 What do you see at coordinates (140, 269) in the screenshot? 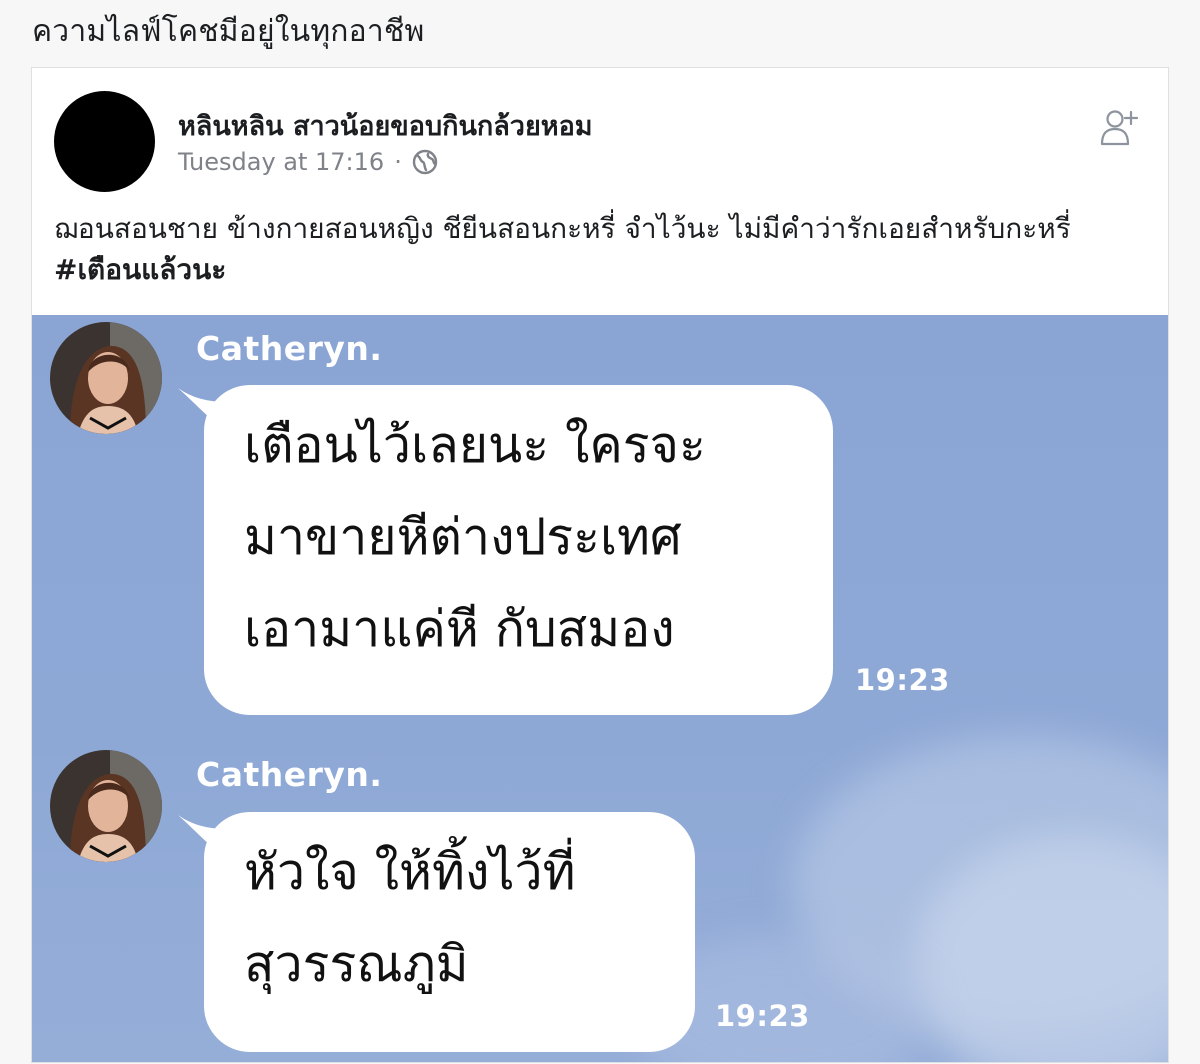
I see `hashtag-link: #เตือนแล้วนะ` at bounding box center [140, 269].